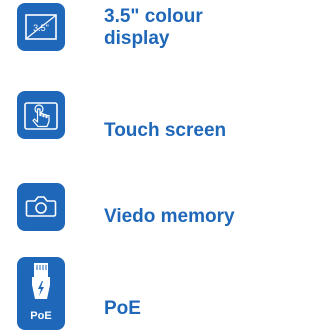 The width and height of the screenshot is (320, 334). What do you see at coordinates (41, 207) in the screenshot?
I see `camera-icon` at bounding box center [41, 207].